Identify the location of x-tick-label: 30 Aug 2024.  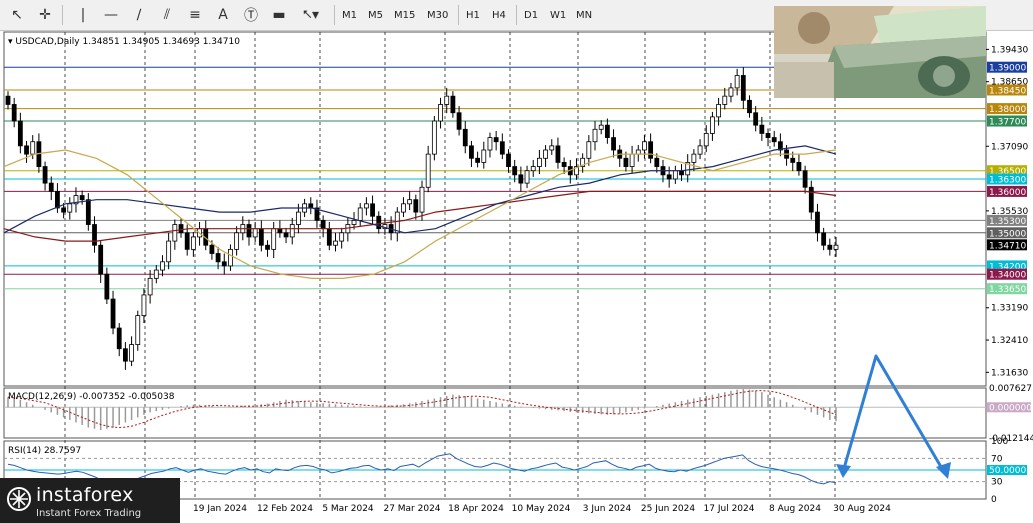
(862, 509).